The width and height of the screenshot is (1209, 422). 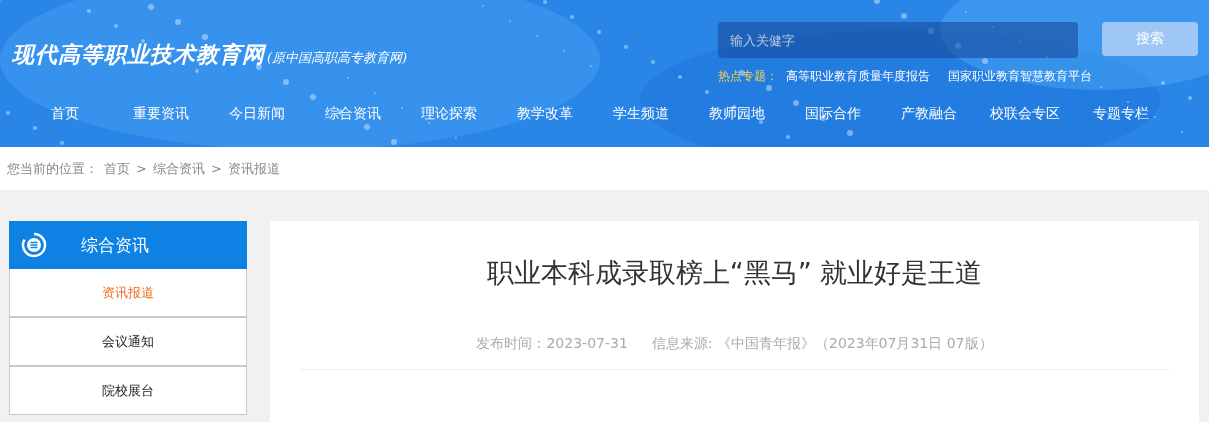 I want to click on site-subtitle: (原中国高职高专教育网), so click(x=337, y=58).